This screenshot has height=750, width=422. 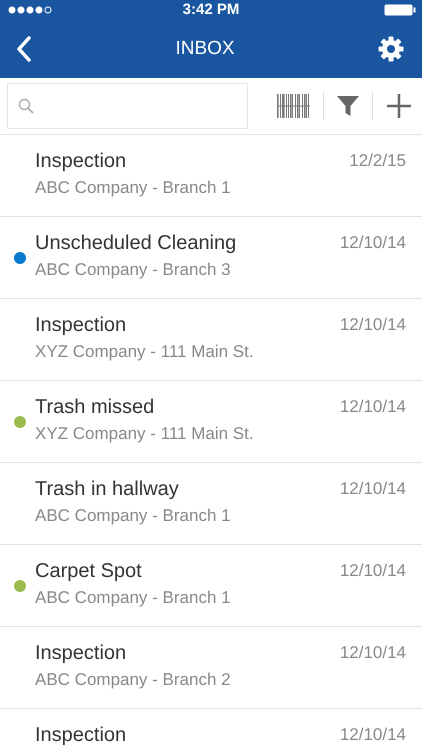 I want to click on signal-icon, so click(x=31, y=10).